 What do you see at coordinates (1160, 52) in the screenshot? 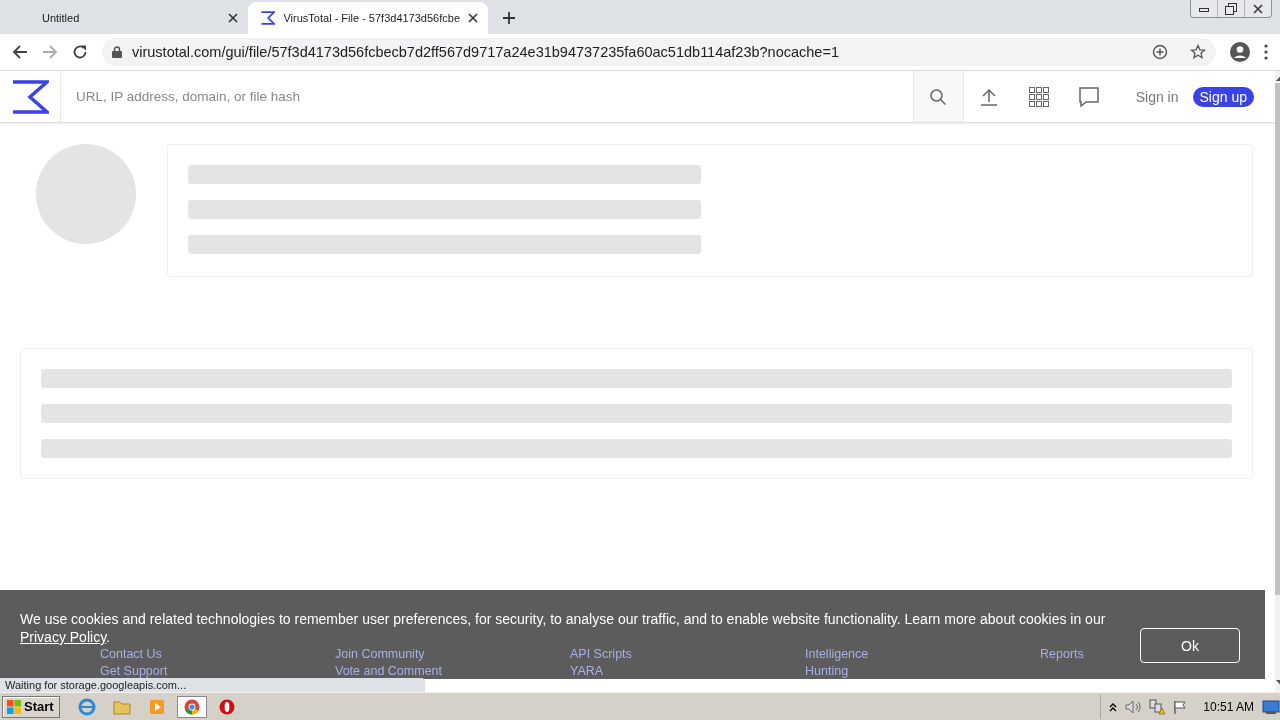
I see `plus-circle-icon` at bounding box center [1160, 52].